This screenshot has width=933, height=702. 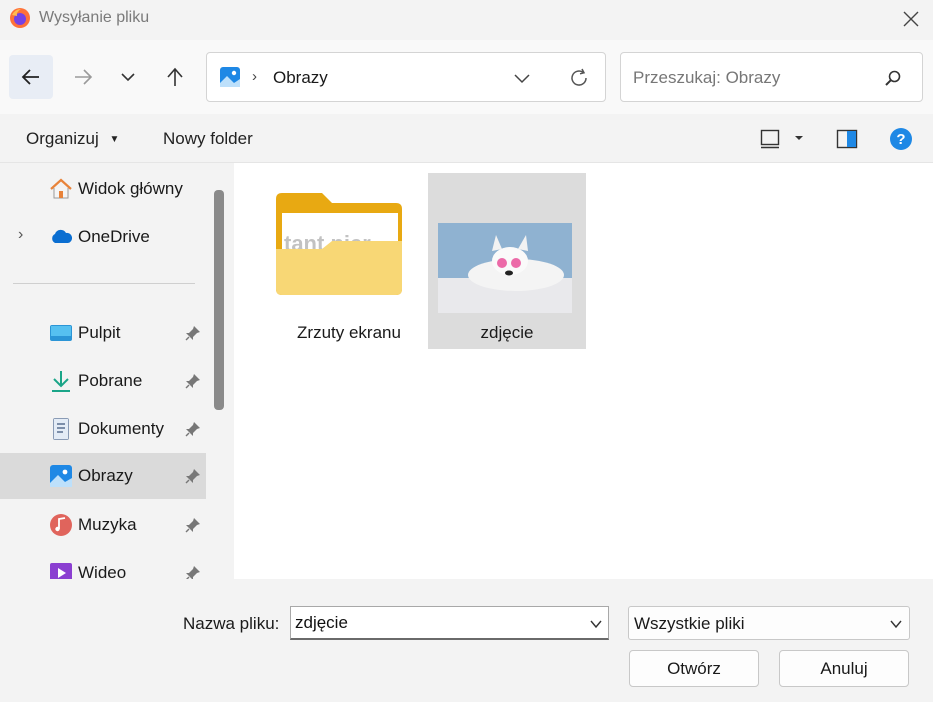 I want to click on sidebar-divider, so click(x=104, y=283).